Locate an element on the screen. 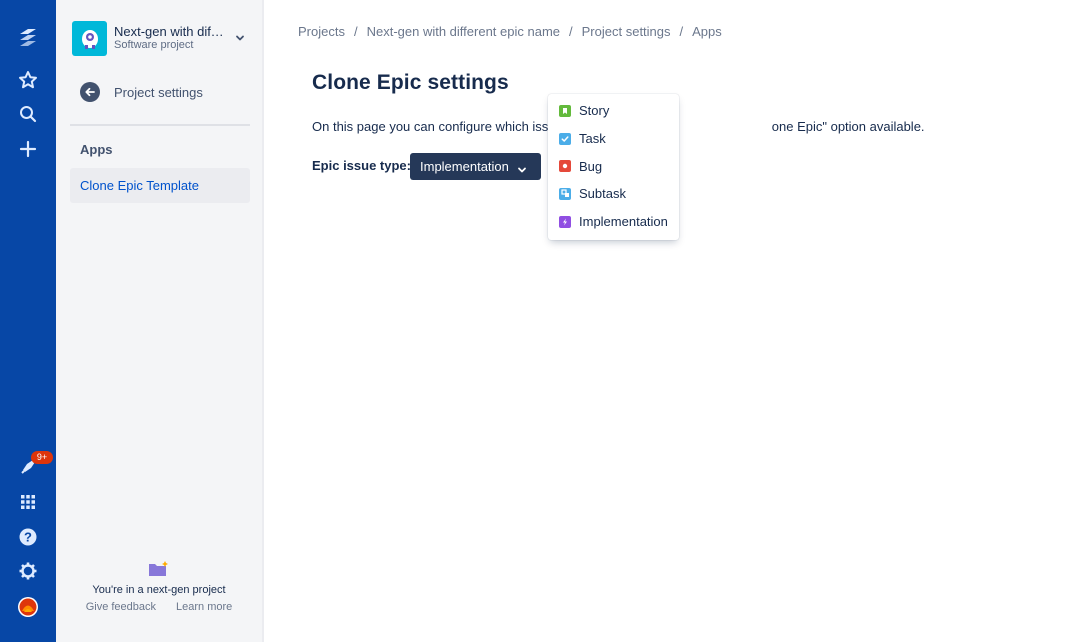 The image size is (1080, 642). dropdown-option-subtask: Subtask is located at coordinates (613, 194).